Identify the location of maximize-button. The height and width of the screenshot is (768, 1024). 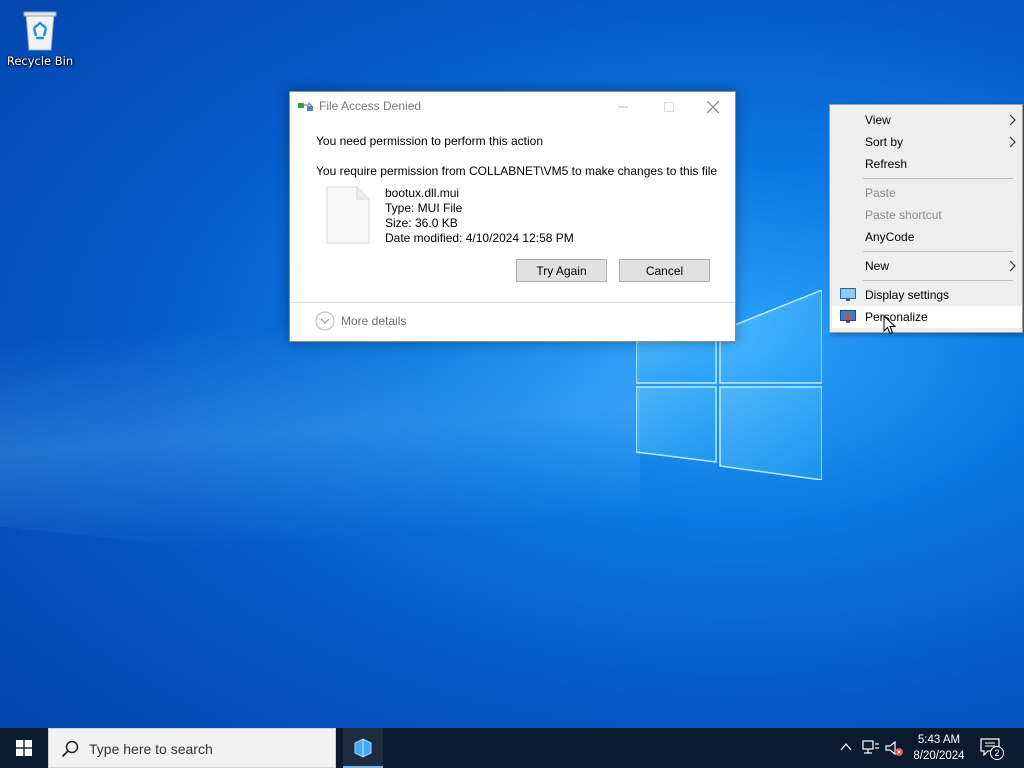
(669, 107).